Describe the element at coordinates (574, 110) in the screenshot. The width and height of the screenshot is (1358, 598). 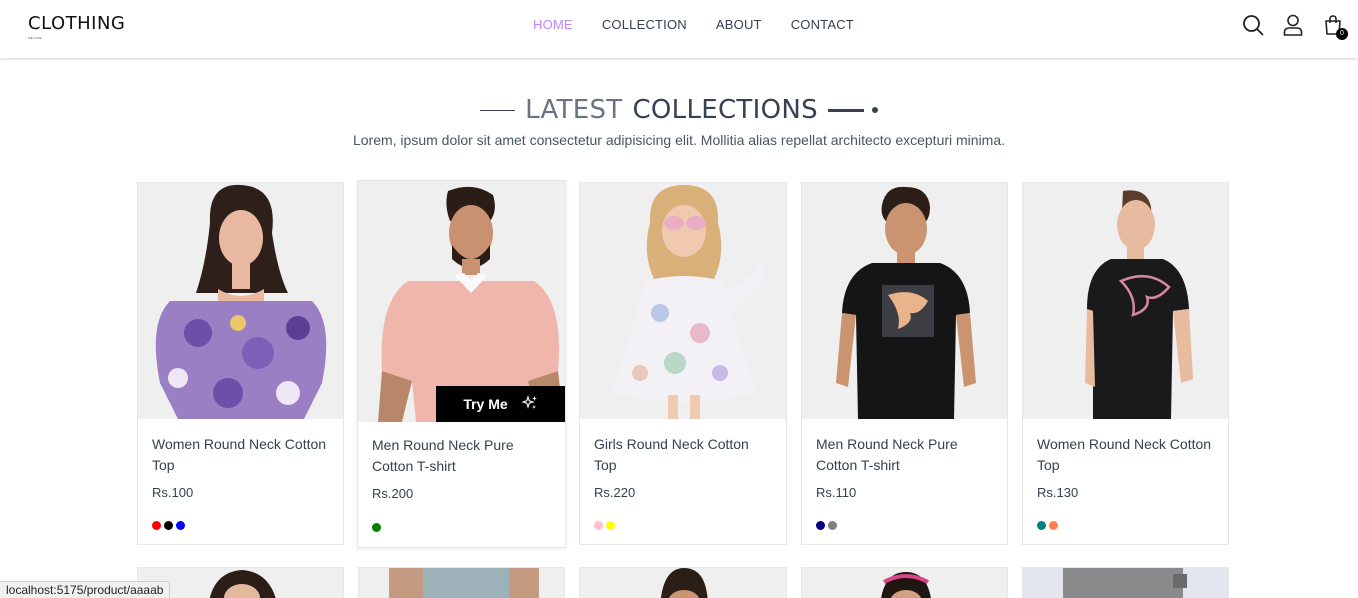
I see `title-light: LATEST` at that location.